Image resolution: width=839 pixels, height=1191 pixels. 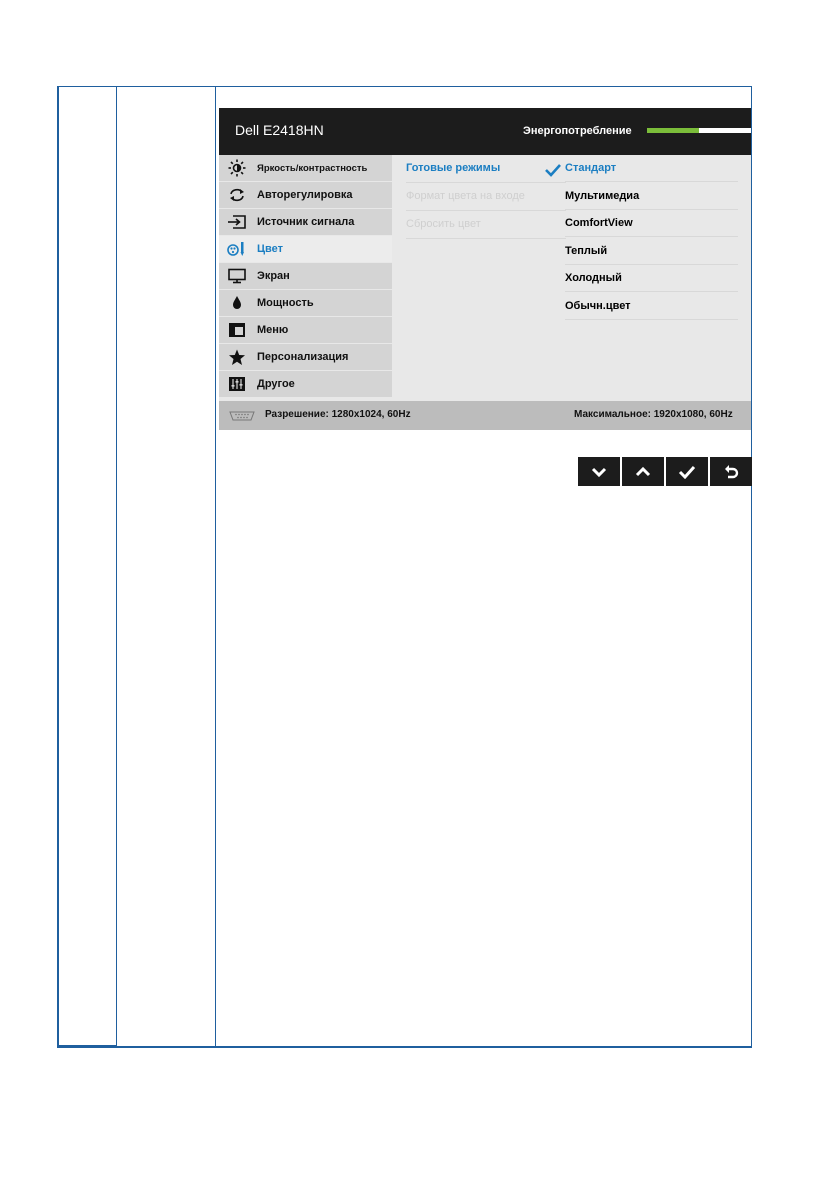 I want to click on brightness-icon, so click(x=237, y=168).